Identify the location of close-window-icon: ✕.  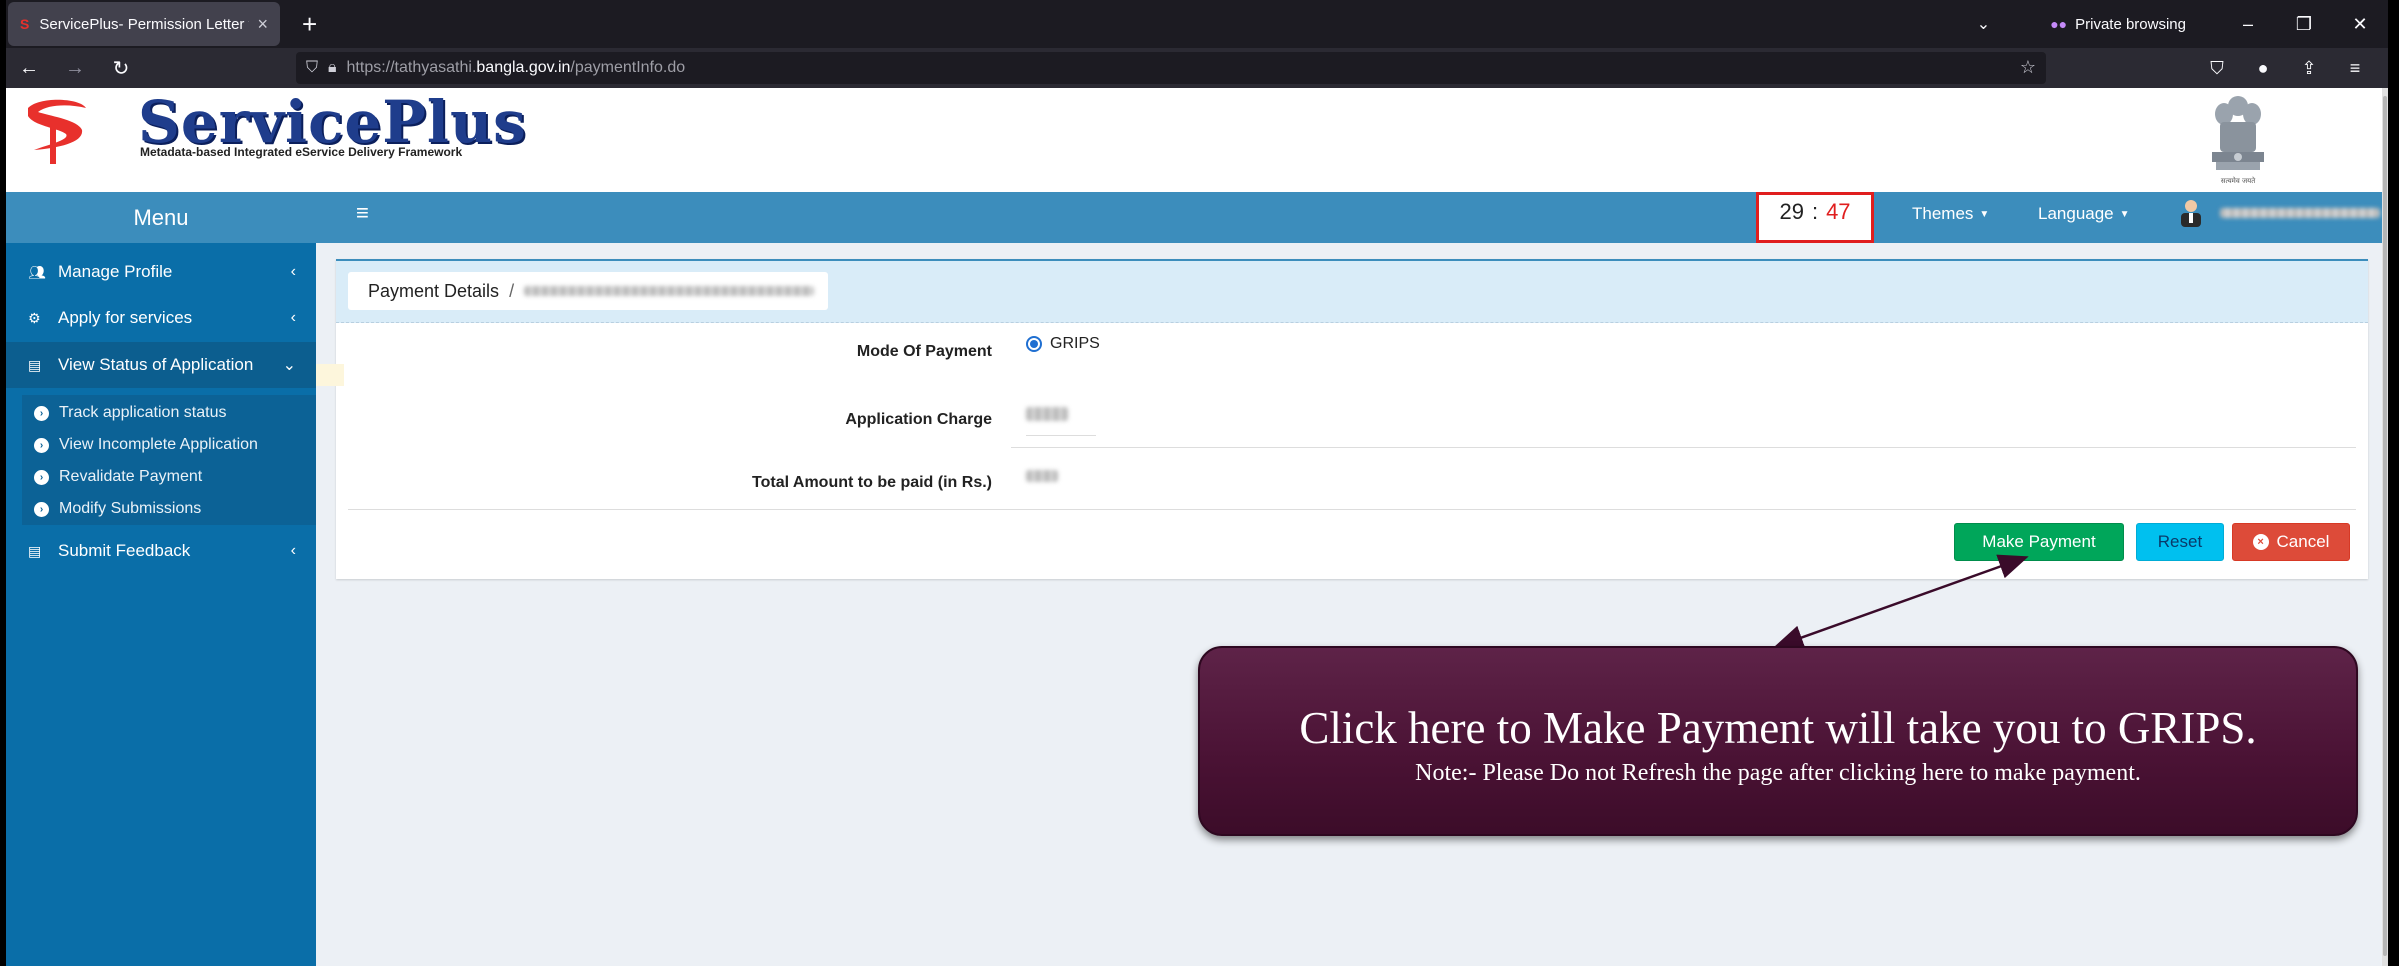
(2360, 24).